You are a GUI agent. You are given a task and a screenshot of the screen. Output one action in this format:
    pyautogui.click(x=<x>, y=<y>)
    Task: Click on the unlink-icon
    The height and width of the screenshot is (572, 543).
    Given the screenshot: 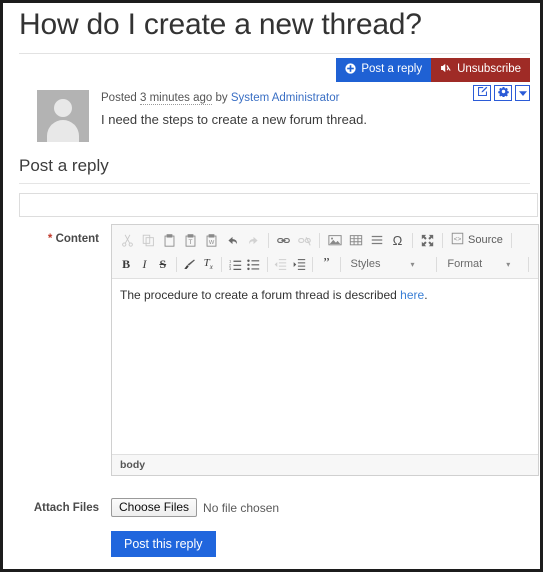 What is the action you would take?
    pyautogui.click(x=304, y=240)
    